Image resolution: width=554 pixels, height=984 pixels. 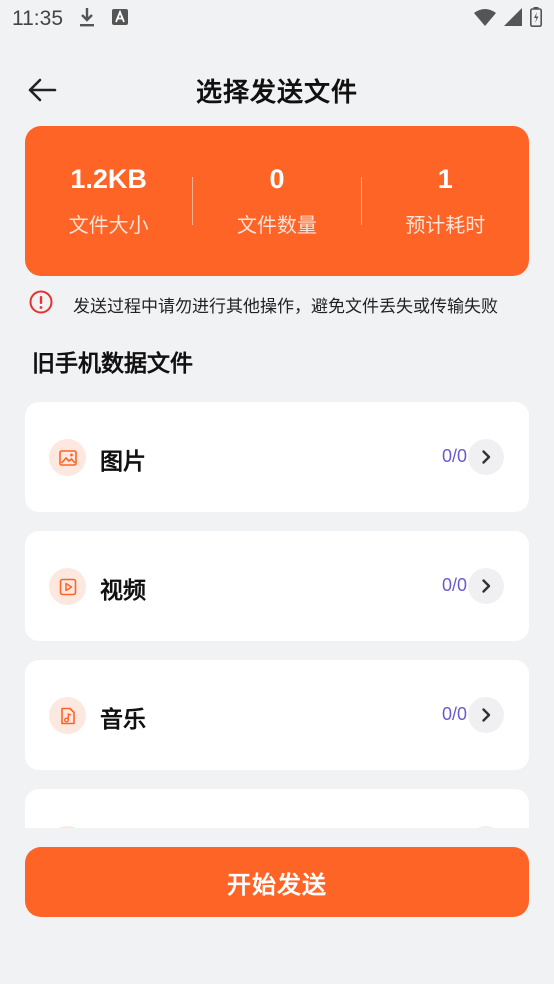 I want to click on list-item-label: 图片, so click(x=123, y=462).